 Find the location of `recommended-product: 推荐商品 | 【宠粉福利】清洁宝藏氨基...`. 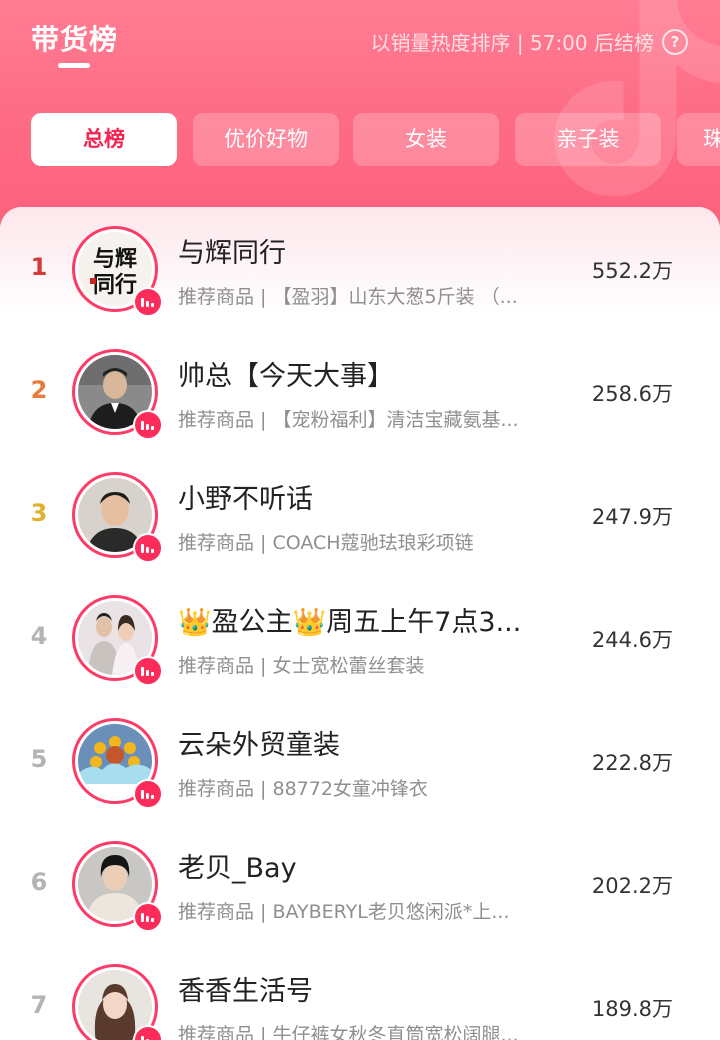

recommended-product: 推荐商品 | 【宠粉福利】清洁宝藏氨基... is located at coordinates (348, 420).